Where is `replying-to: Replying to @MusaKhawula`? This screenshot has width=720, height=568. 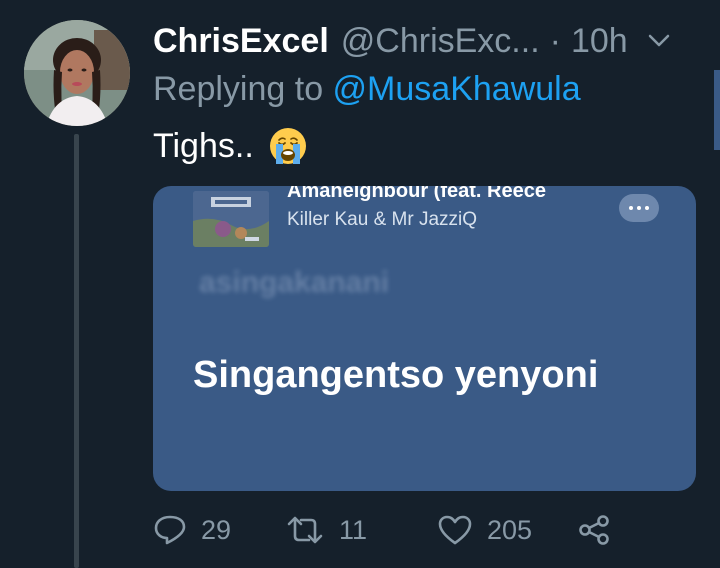 replying-to: Replying to @MusaKhawula is located at coordinates (367, 89).